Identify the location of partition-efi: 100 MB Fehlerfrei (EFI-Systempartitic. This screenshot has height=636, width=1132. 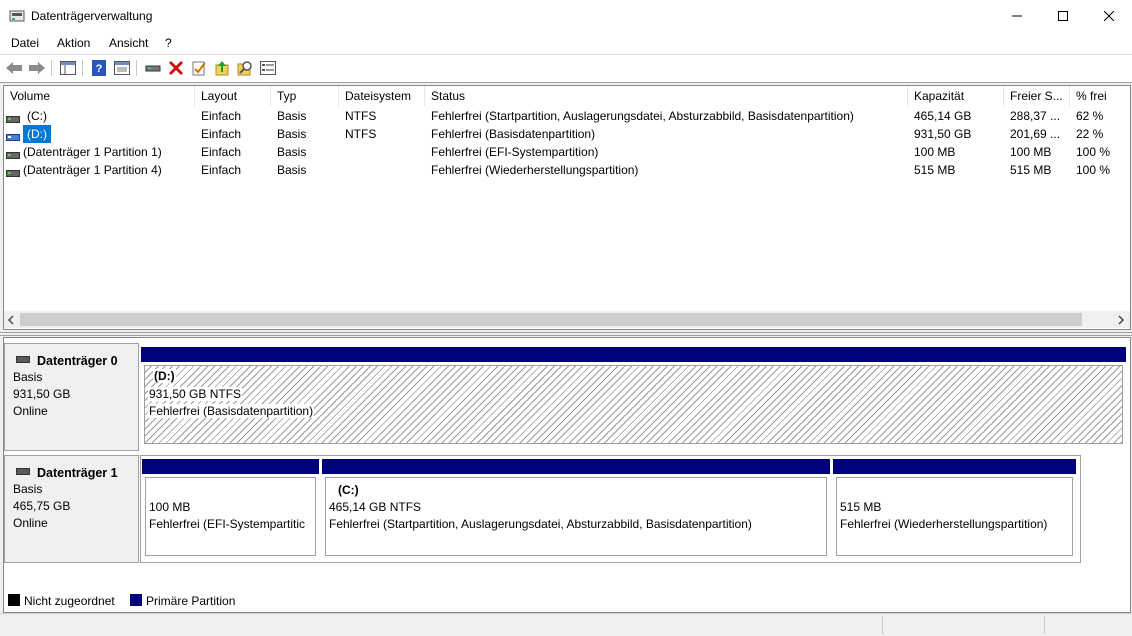
(230, 509).